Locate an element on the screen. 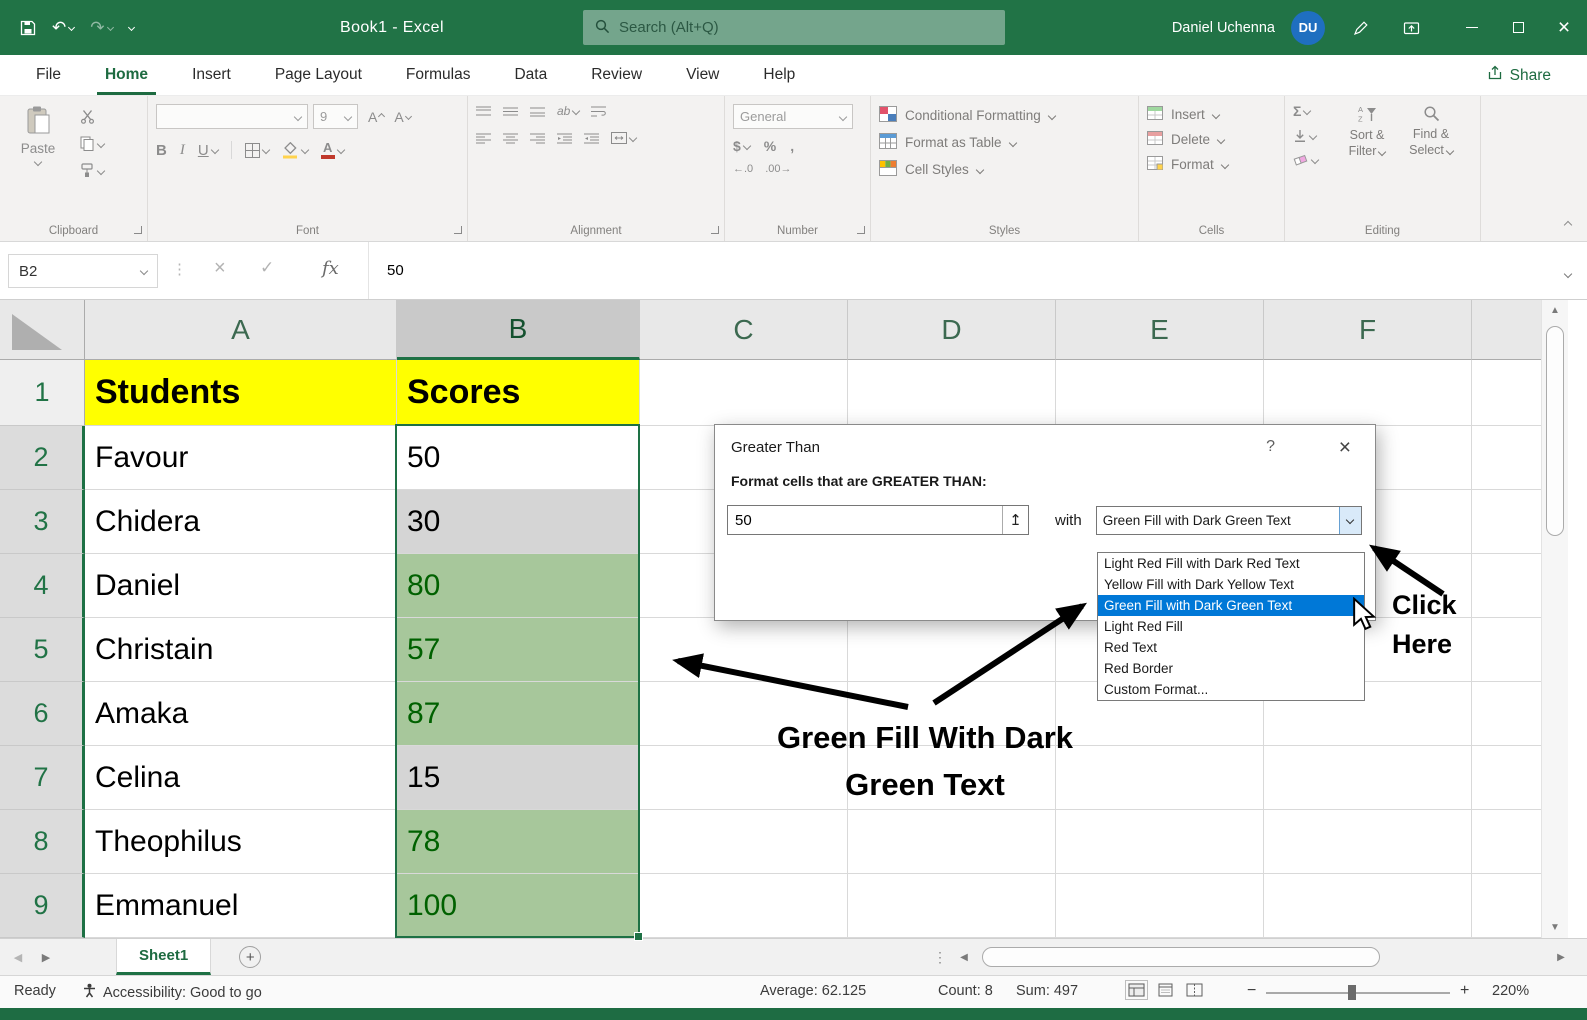 The height and width of the screenshot is (1020, 1587). zoom-level: 220% is located at coordinates (1522, 991).